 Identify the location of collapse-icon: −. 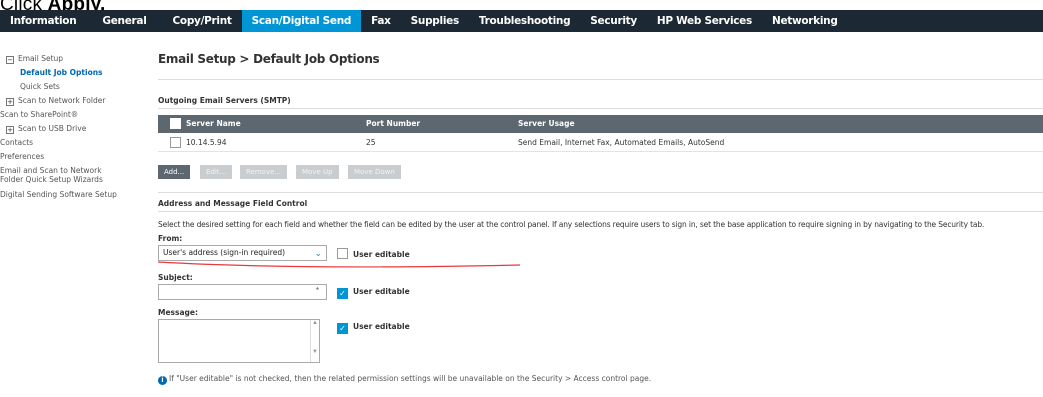
(10, 60).